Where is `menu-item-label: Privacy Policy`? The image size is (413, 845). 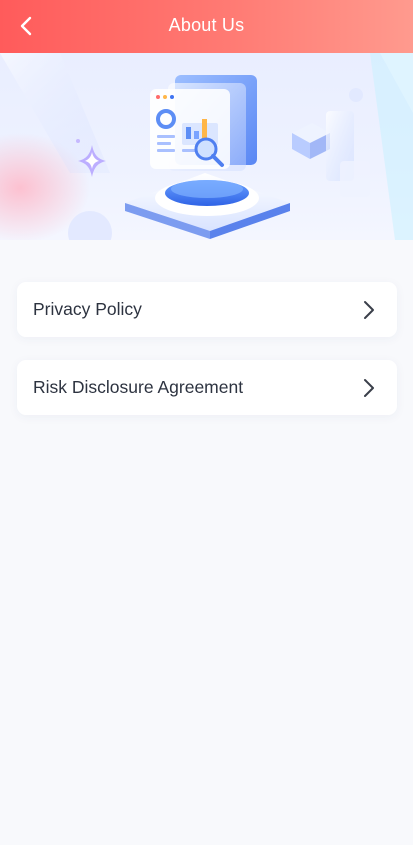
menu-item-label: Privacy Policy is located at coordinates (87, 309).